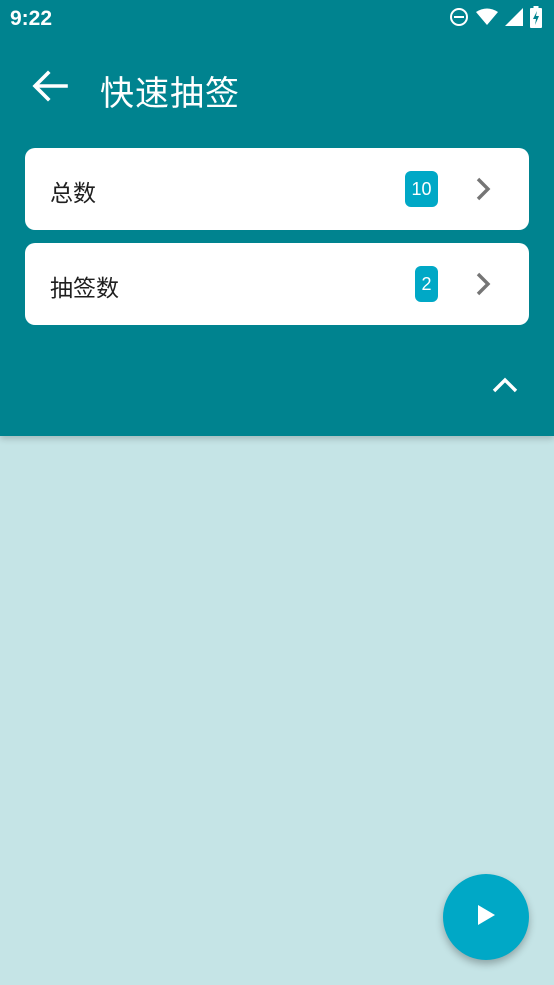 The height and width of the screenshot is (985, 554). I want to click on chevron-up-icon, so click(505, 387).